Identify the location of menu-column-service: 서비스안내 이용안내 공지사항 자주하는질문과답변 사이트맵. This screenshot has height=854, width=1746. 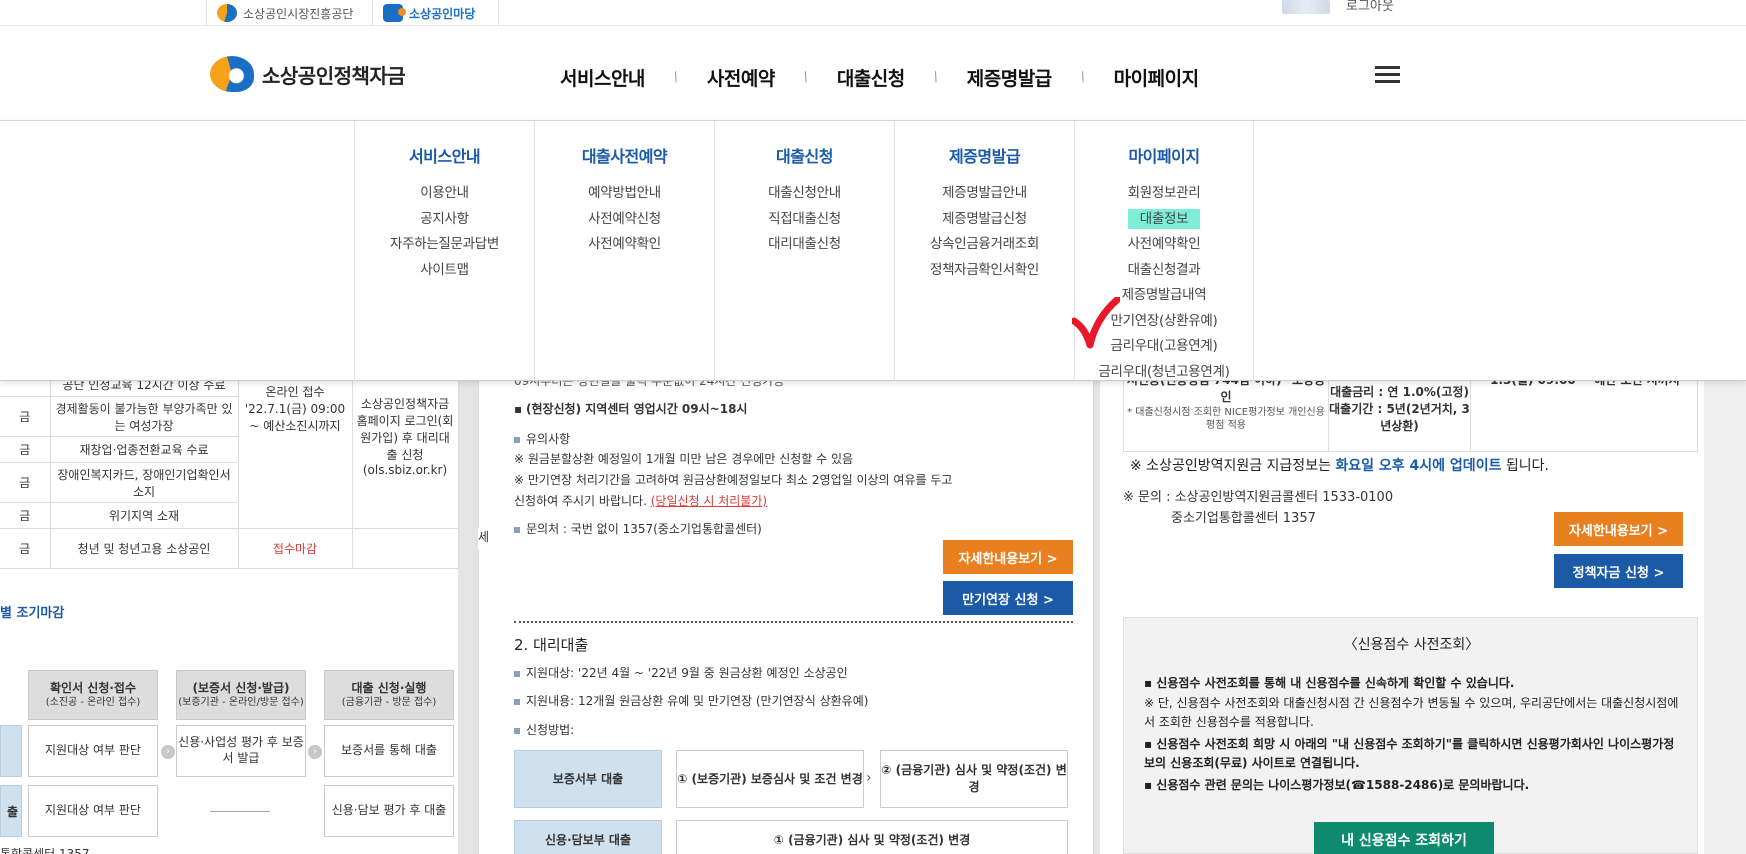
(444, 251).